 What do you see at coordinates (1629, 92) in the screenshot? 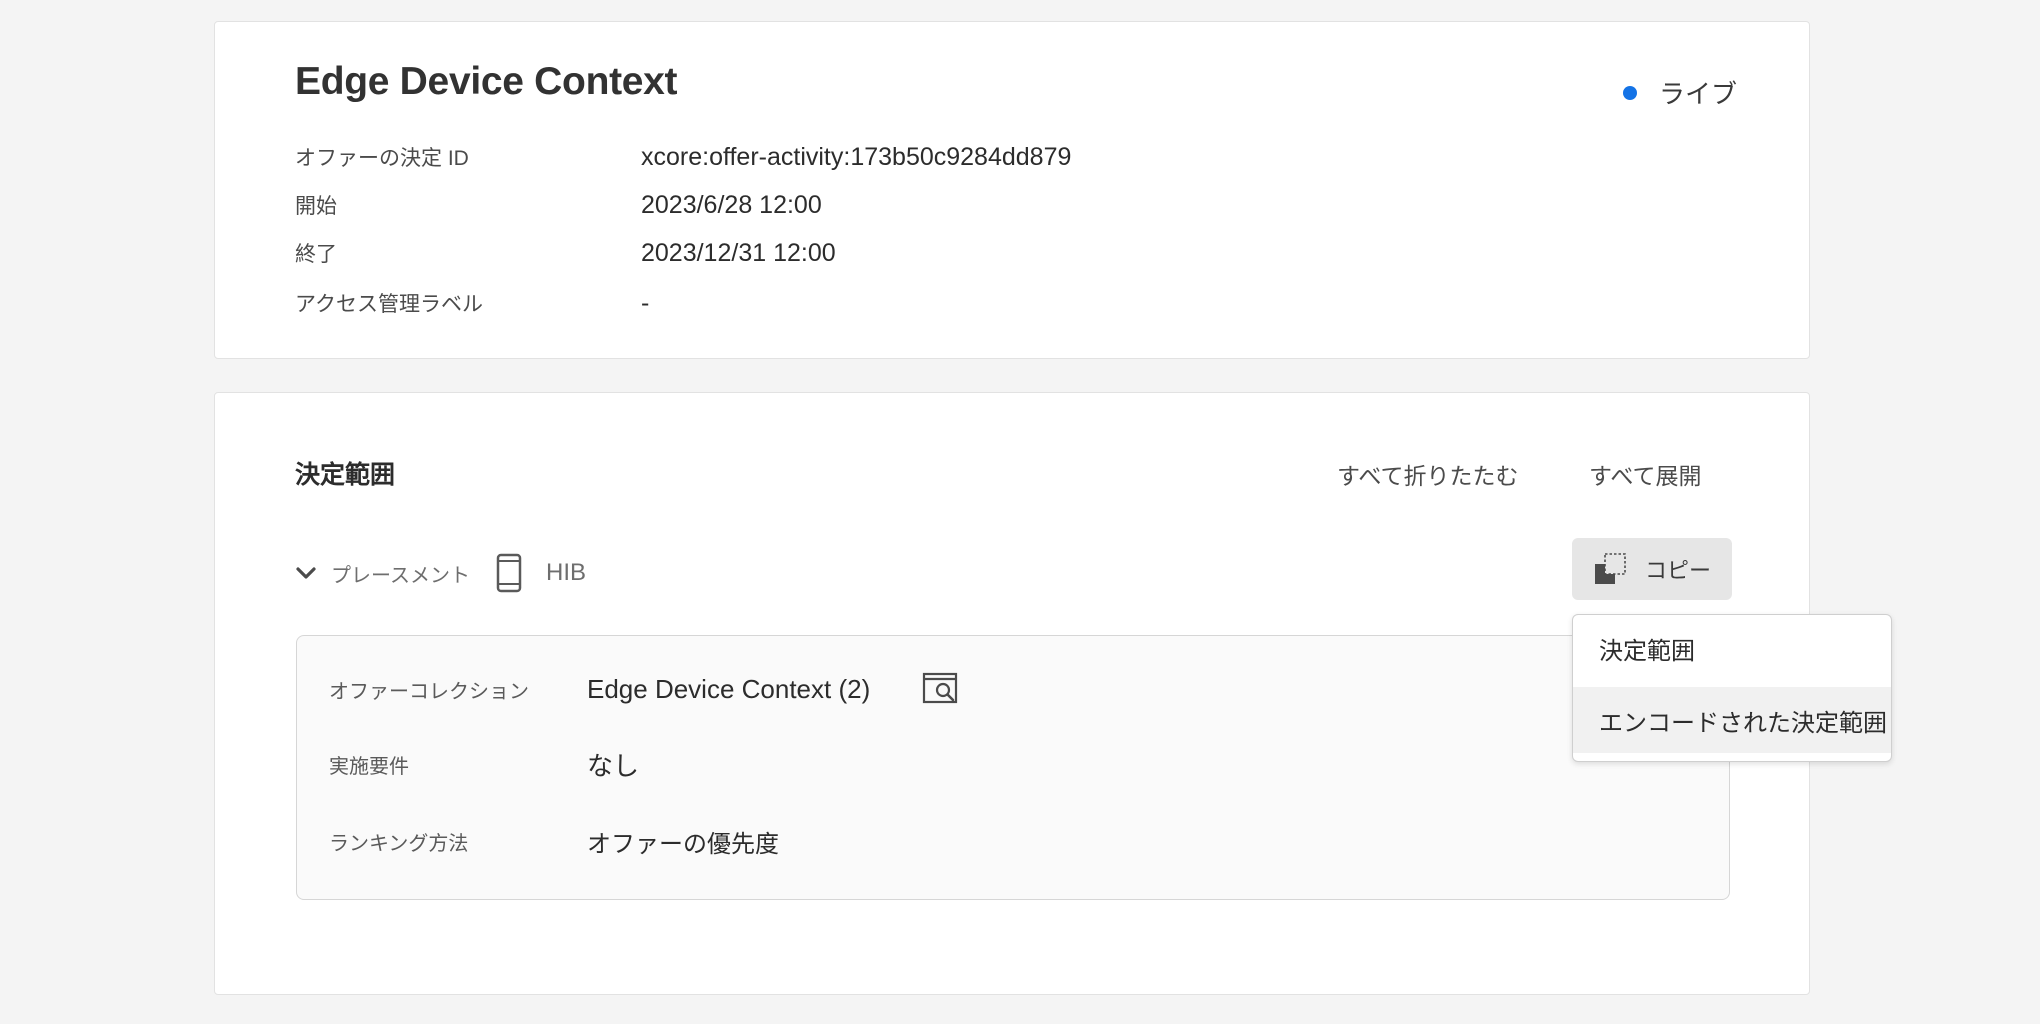
I see `status-dot-icon` at bounding box center [1629, 92].